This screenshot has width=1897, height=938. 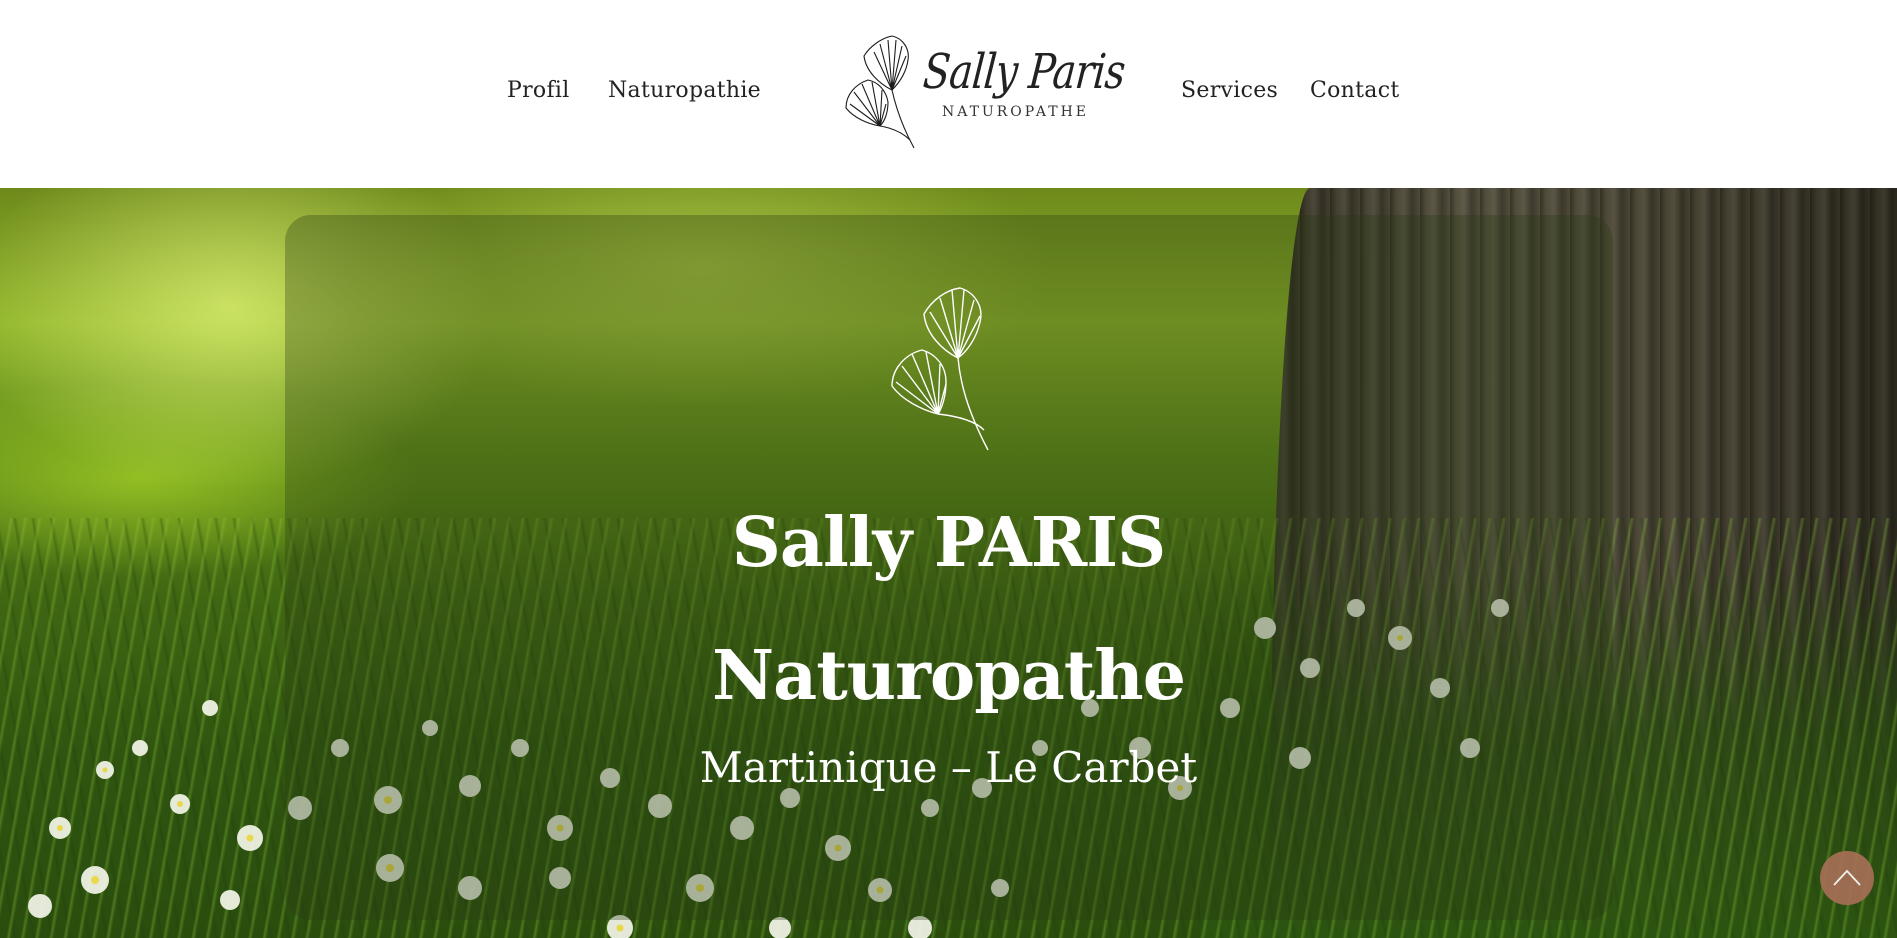 I want to click on hero-title-name: Sally PARIS, so click(x=948, y=543).